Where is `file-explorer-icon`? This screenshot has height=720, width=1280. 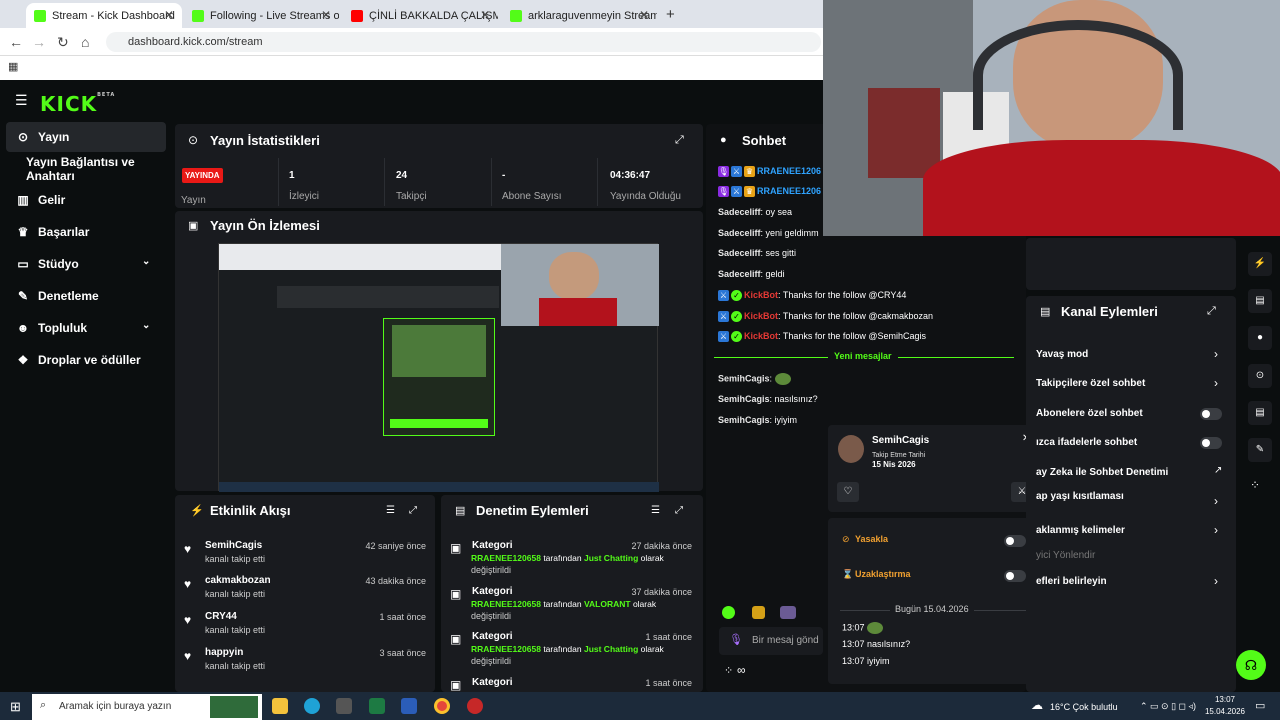 file-explorer-icon is located at coordinates (280, 706).